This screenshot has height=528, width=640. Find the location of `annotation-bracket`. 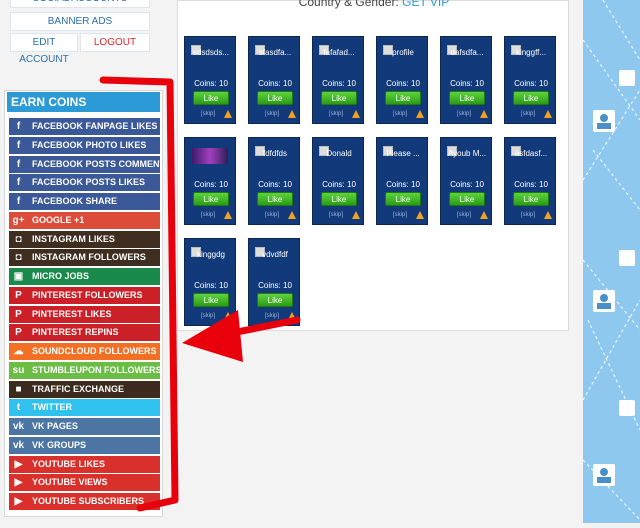

annotation-bracket is located at coordinates (139, 294).